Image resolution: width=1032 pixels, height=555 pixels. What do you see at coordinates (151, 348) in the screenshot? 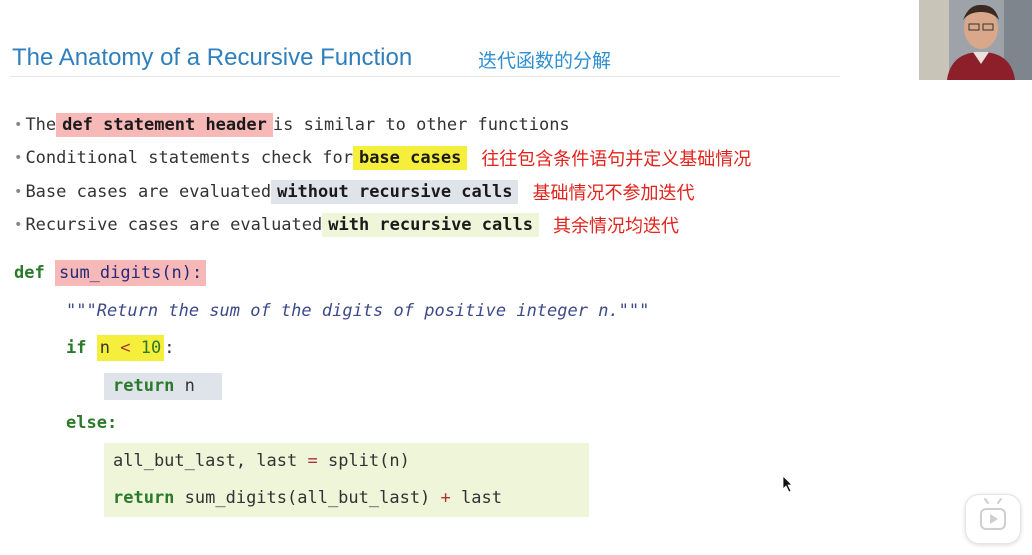
I see `condition-number: 10` at bounding box center [151, 348].